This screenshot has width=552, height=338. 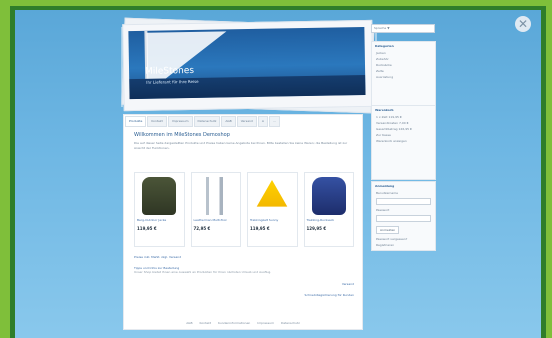 What do you see at coordinates (205, 323) in the screenshot?
I see `footer-link: Kontakt` at bounding box center [205, 323].